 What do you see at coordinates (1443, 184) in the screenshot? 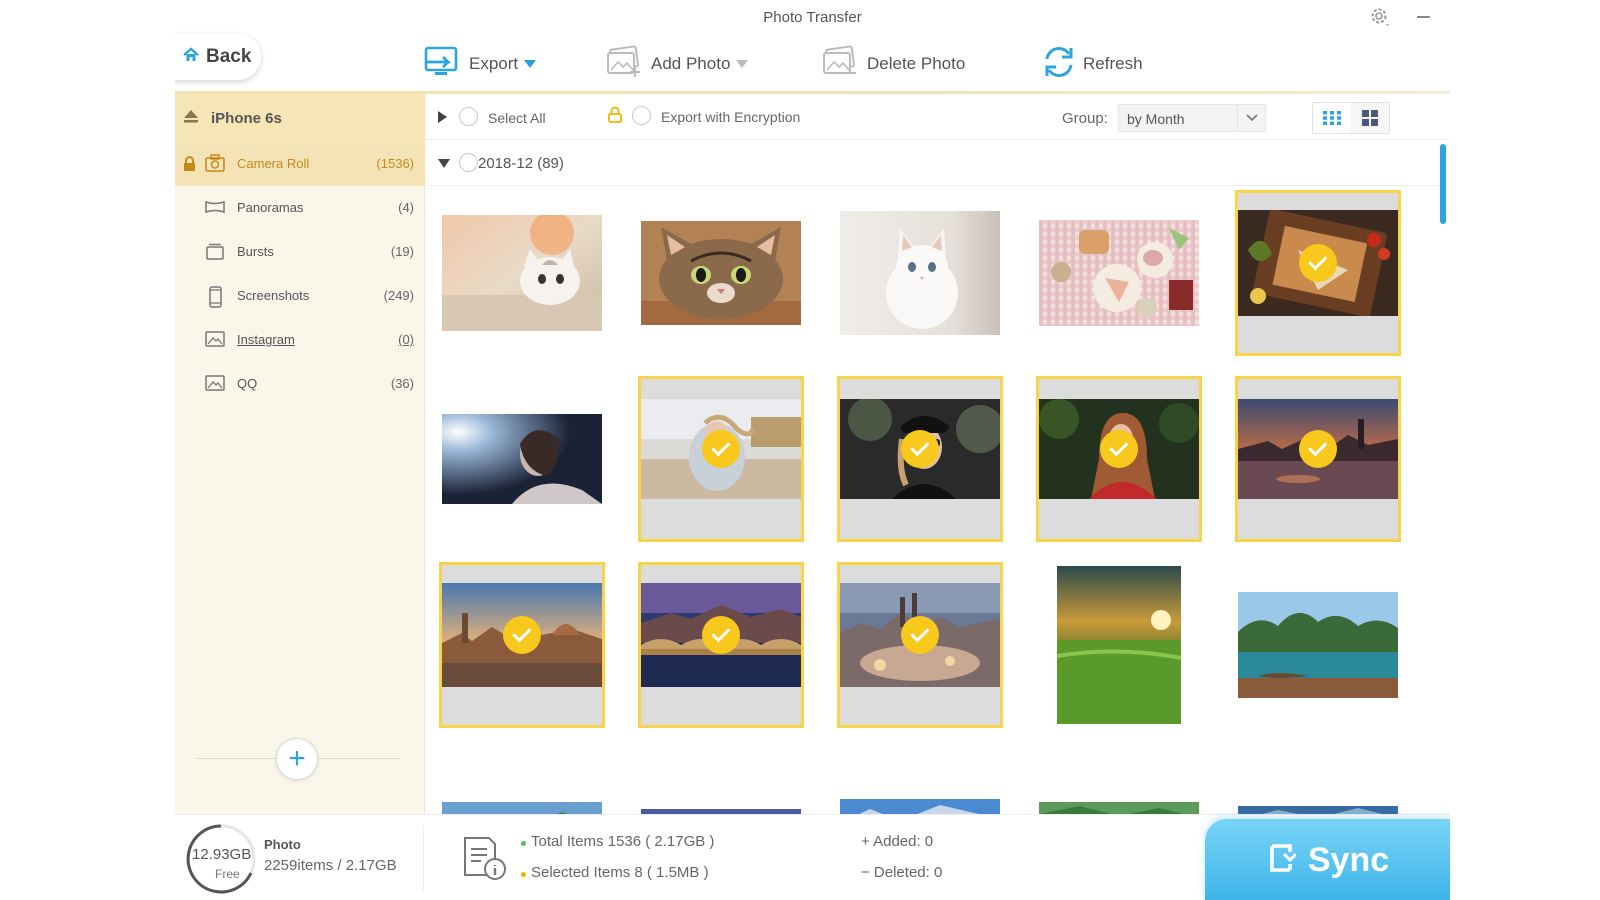
I see `grid-scrollbar` at bounding box center [1443, 184].